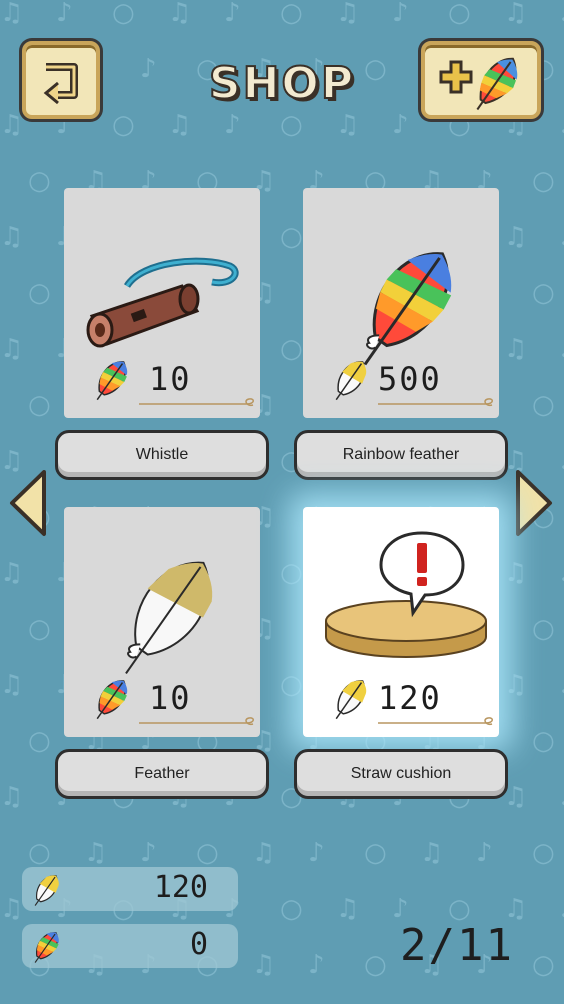 The width and height of the screenshot is (564, 1004). What do you see at coordinates (407, 309) in the screenshot?
I see `rainbow-feather-large-icon` at bounding box center [407, 309].